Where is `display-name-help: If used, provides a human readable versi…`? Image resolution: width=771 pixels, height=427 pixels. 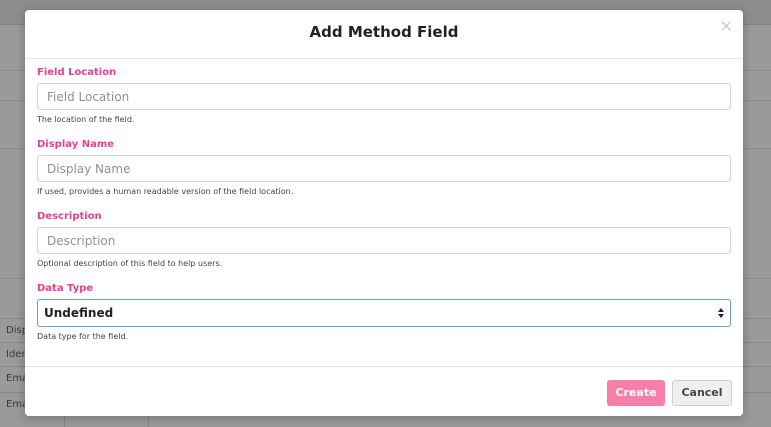 display-name-help: If used, provides a human readable versi… is located at coordinates (165, 191).